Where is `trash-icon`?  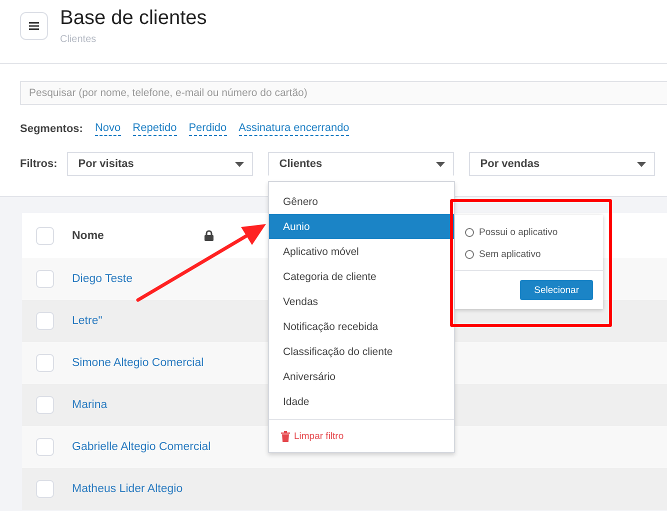 trash-icon is located at coordinates (285, 436).